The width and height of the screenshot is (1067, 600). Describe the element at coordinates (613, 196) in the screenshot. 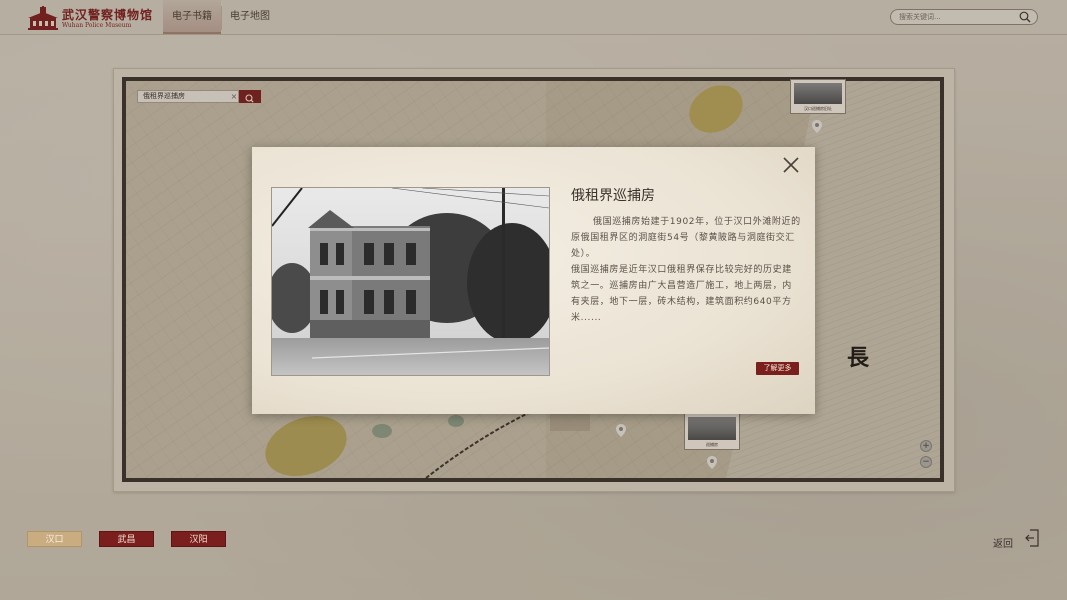

I see `modal-title: 俄租界巡捕房` at that location.